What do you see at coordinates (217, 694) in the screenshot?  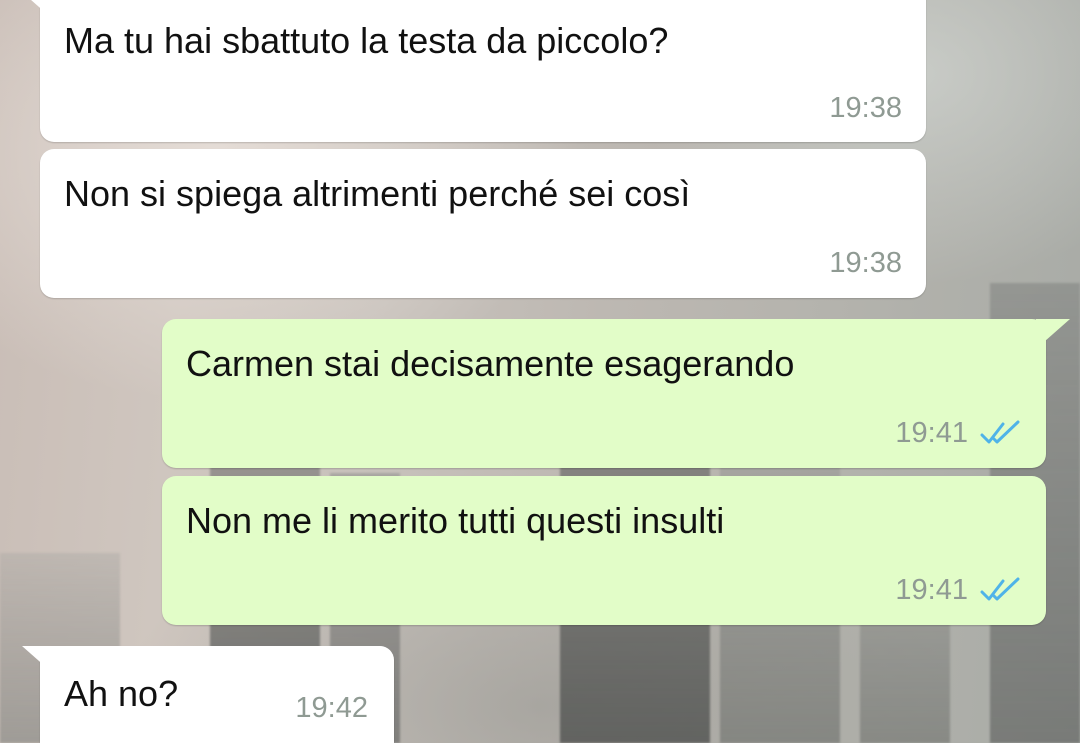 I see `message-bubble-incoming: Ah no? 19:42` at bounding box center [217, 694].